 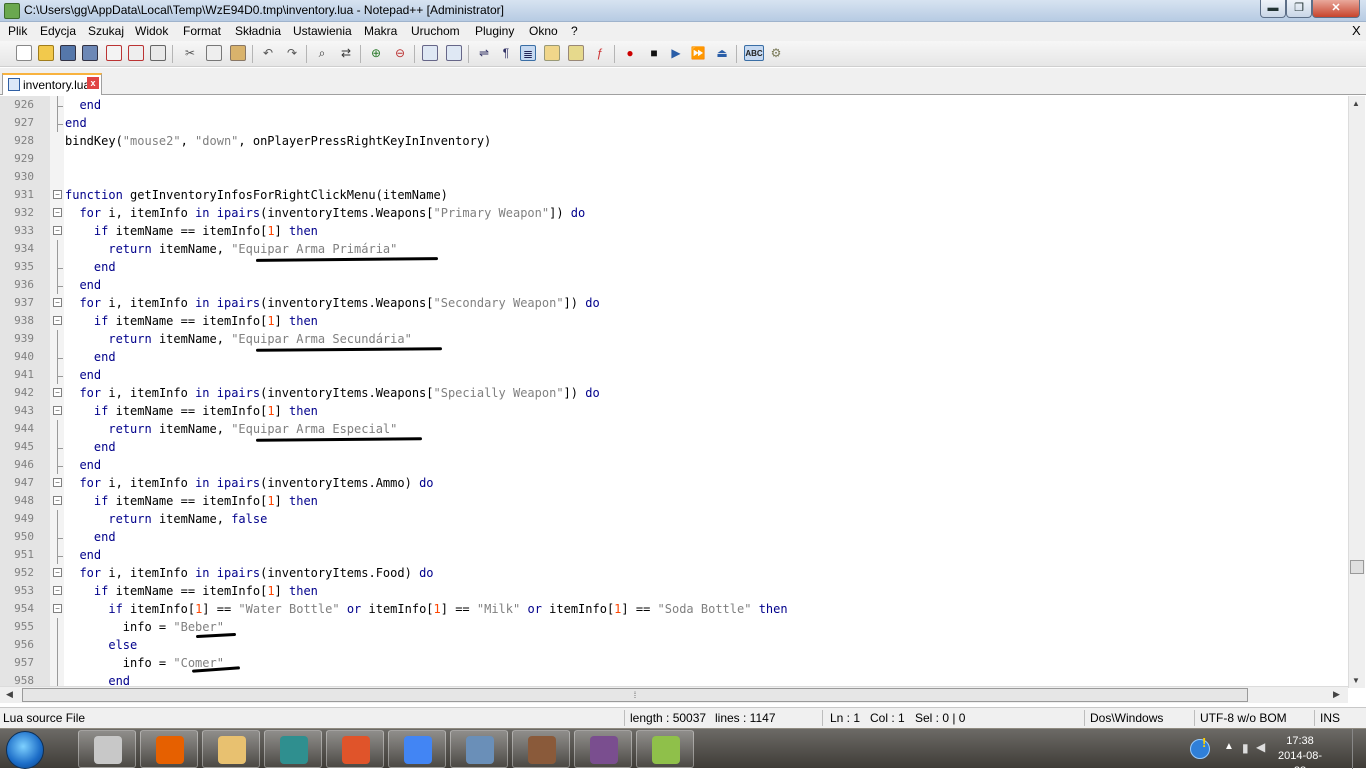 I want to click on menu-makra: Makra, so click(x=380, y=31).